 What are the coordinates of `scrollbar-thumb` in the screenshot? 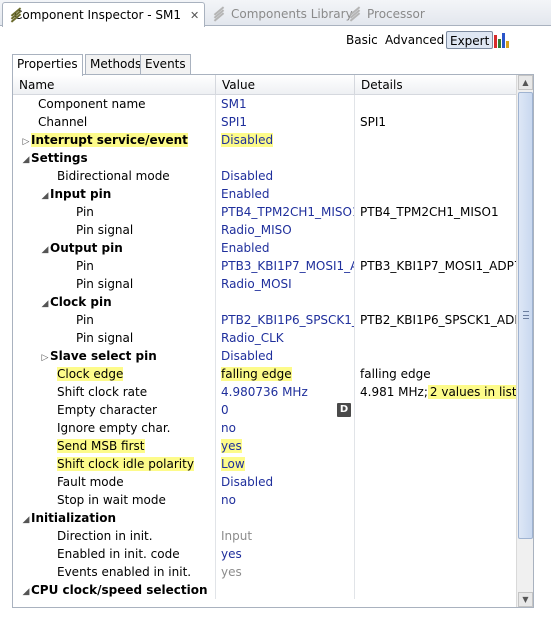 It's located at (525, 315).